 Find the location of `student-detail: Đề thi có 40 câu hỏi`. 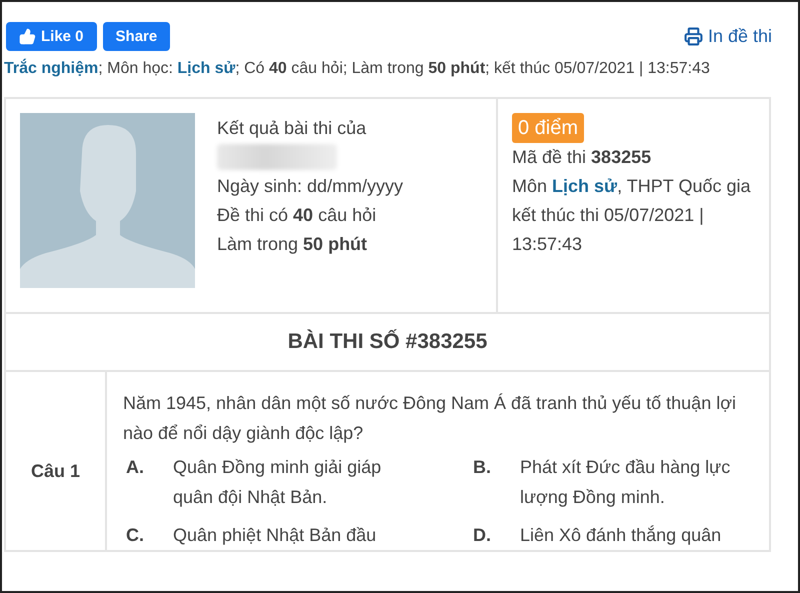

student-detail: Đề thi có 40 câu hỏi is located at coordinates (297, 215).